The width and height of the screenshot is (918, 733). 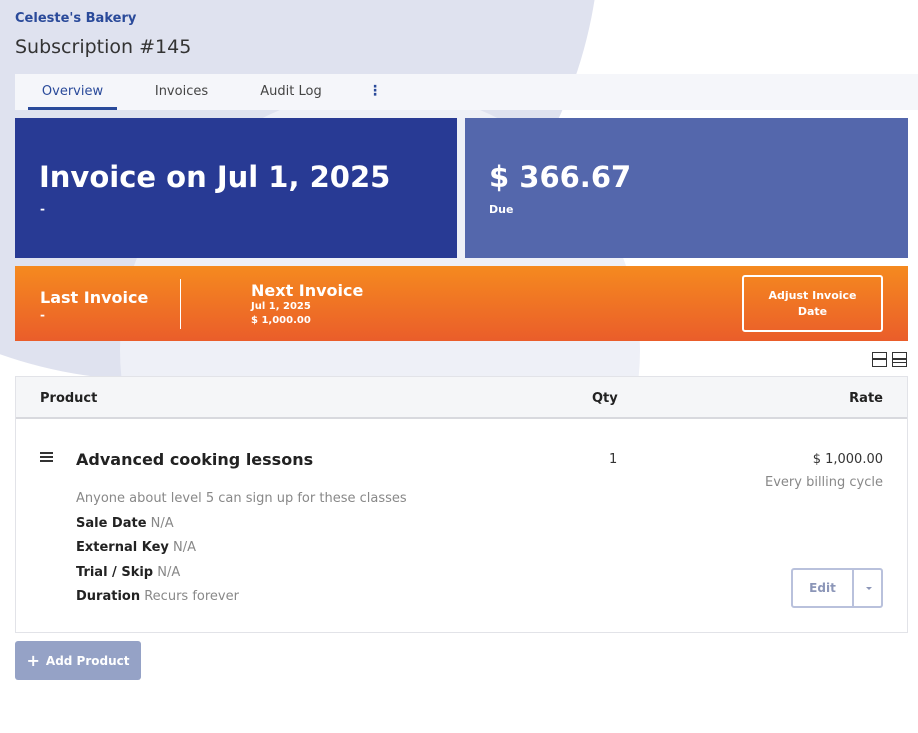 What do you see at coordinates (899, 359) in the screenshot?
I see `stacked-layout-icon` at bounding box center [899, 359].